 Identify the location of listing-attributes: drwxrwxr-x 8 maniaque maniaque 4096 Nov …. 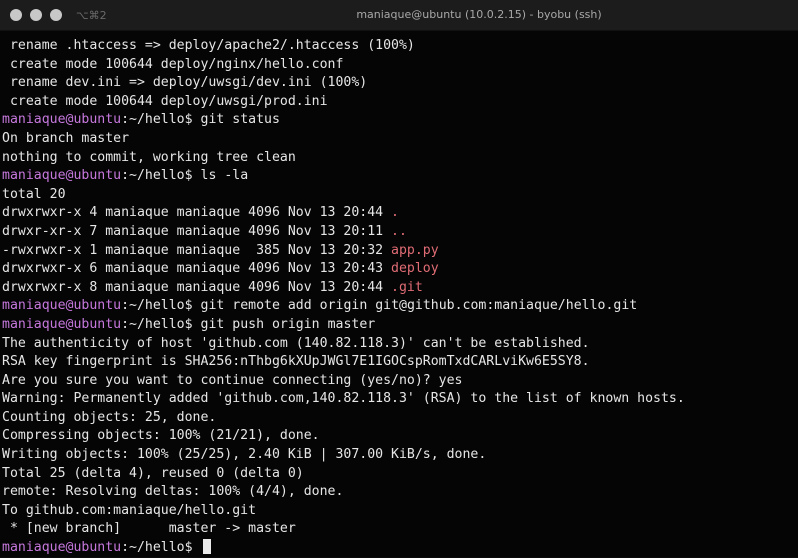
(197, 287).